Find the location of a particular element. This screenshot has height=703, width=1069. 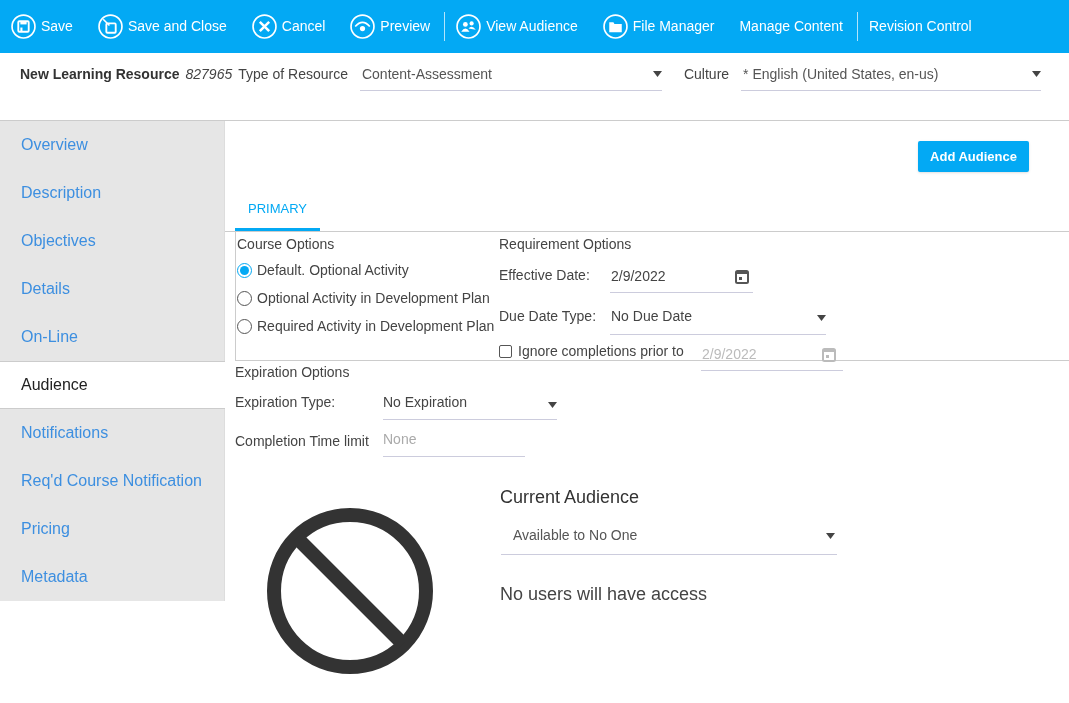

section-title: Expiration Options is located at coordinates (293, 372).